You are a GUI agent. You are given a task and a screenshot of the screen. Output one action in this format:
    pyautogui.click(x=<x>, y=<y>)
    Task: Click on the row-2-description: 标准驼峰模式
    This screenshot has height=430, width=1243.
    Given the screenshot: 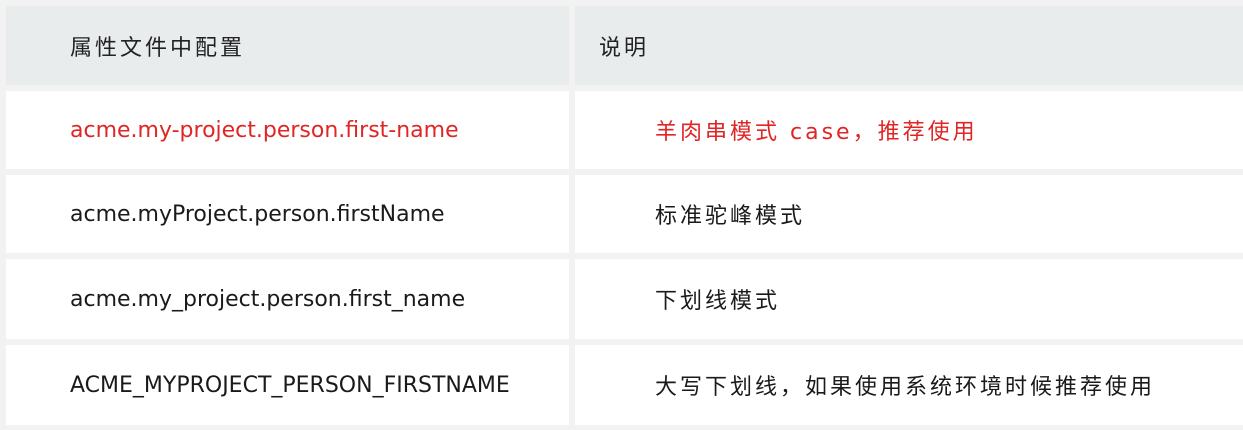 What is the action you would take?
    pyautogui.click(x=730, y=216)
    